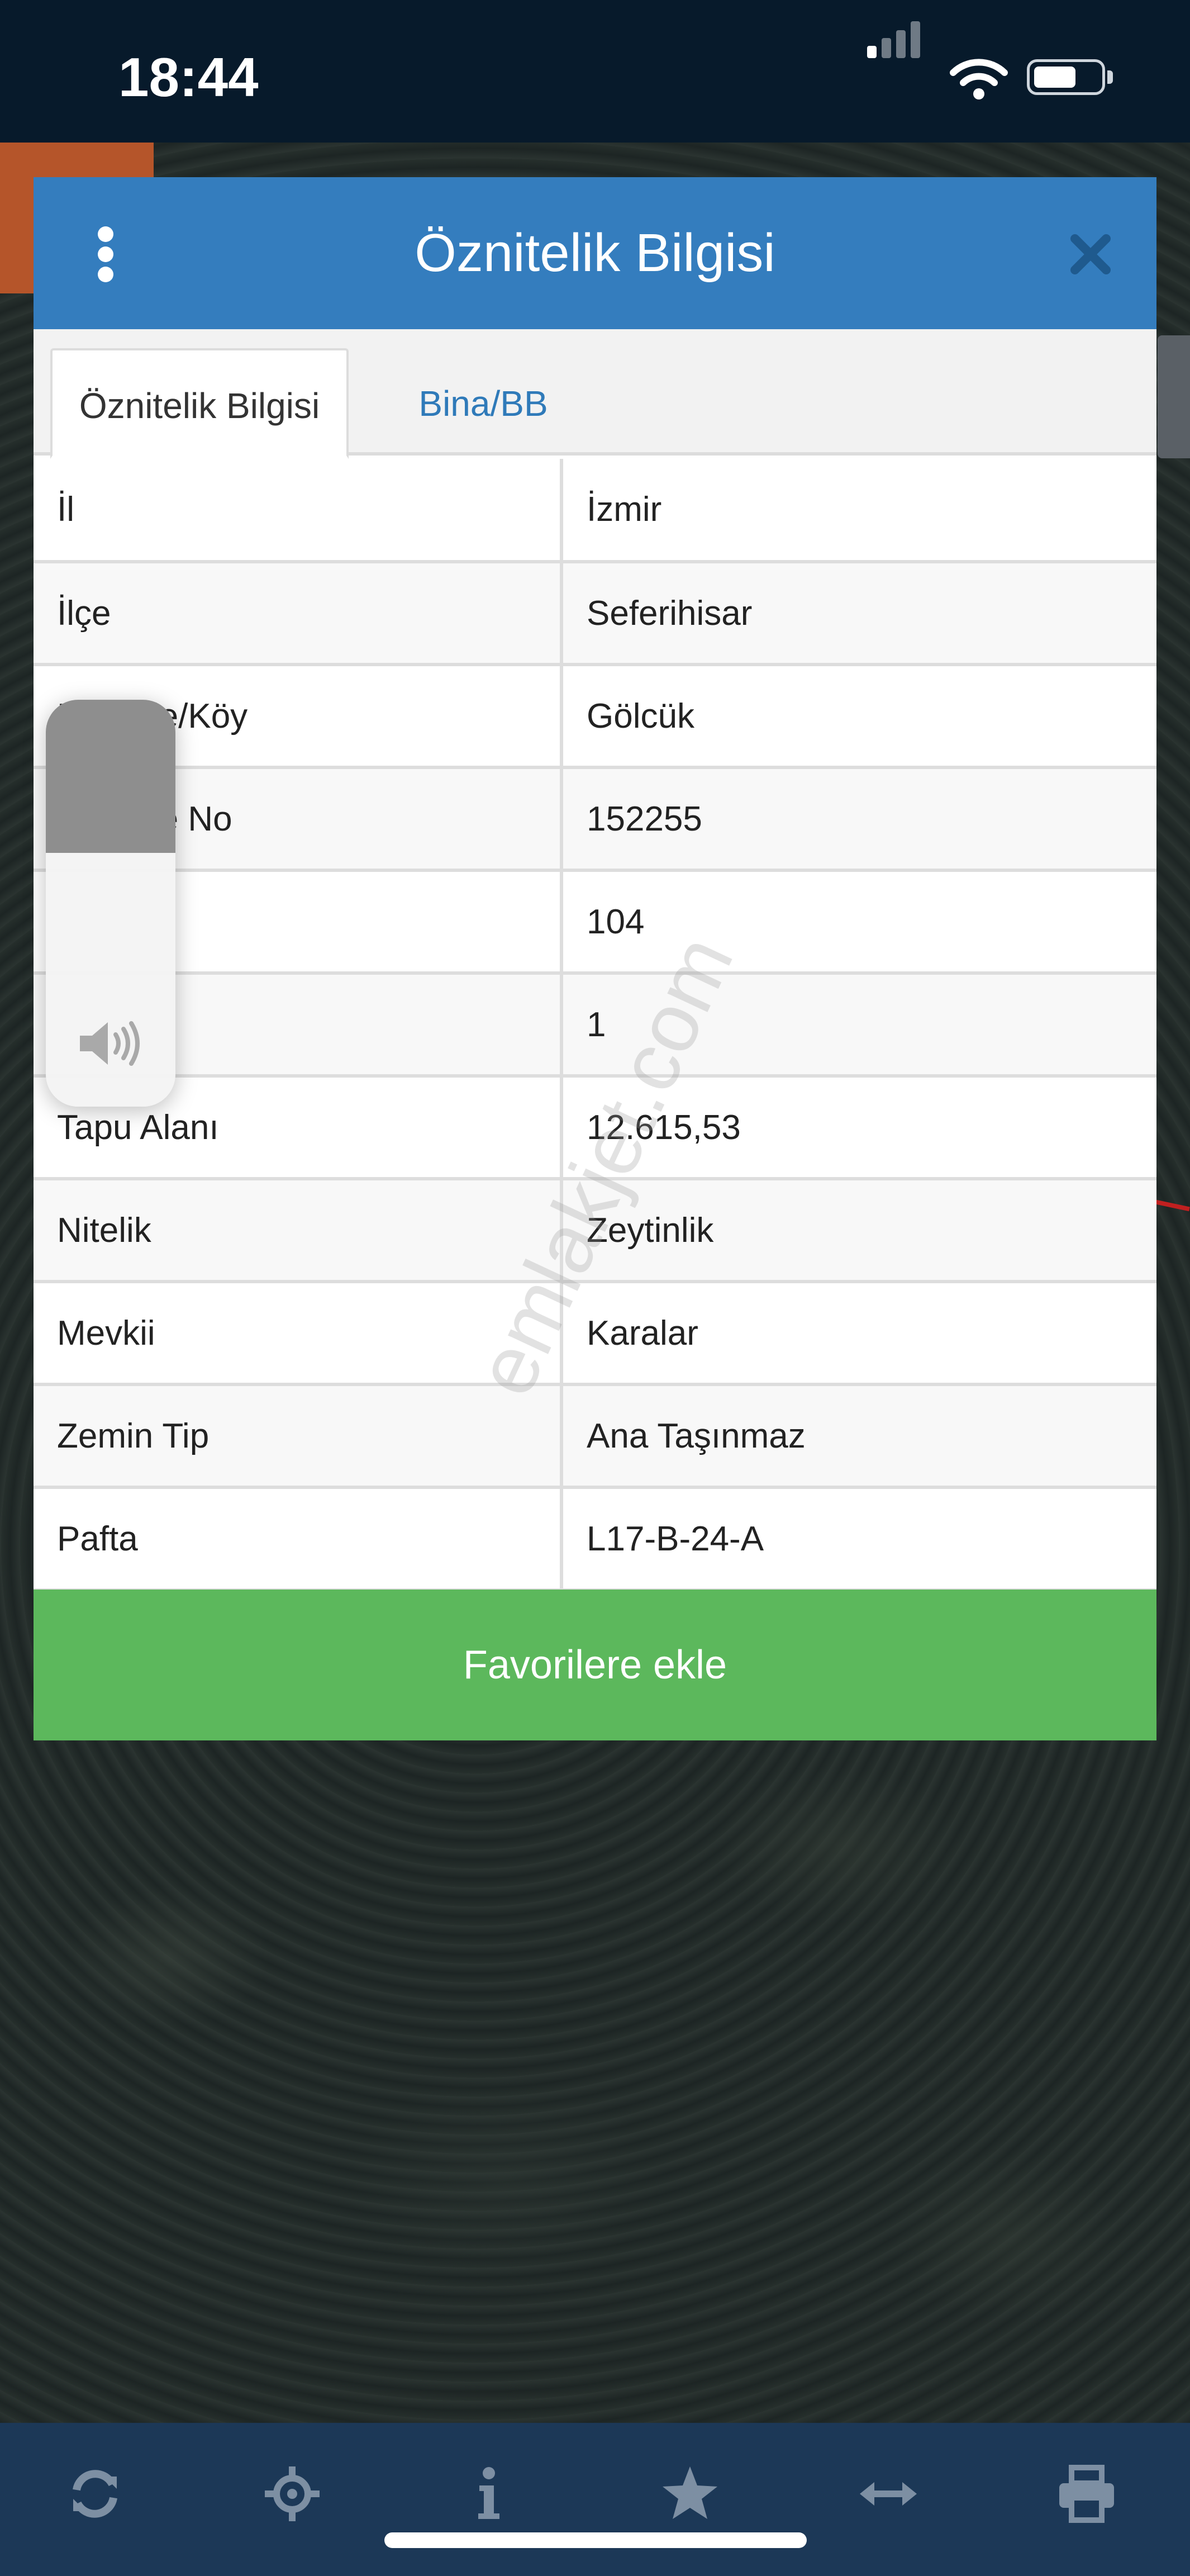 This screenshot has height=2576, width=1190. I want to click on battery-tip, so click(1110, 77).